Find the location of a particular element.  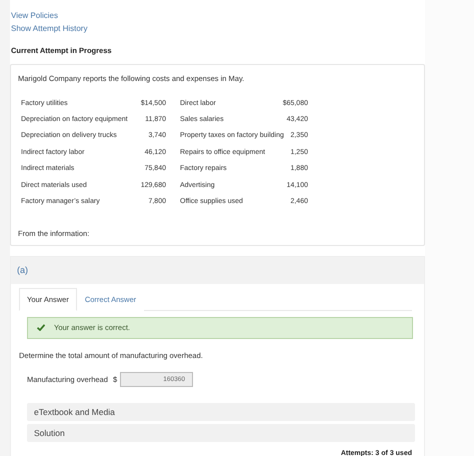

collapsible-panel: Solution is located at coordinates (221, 433).